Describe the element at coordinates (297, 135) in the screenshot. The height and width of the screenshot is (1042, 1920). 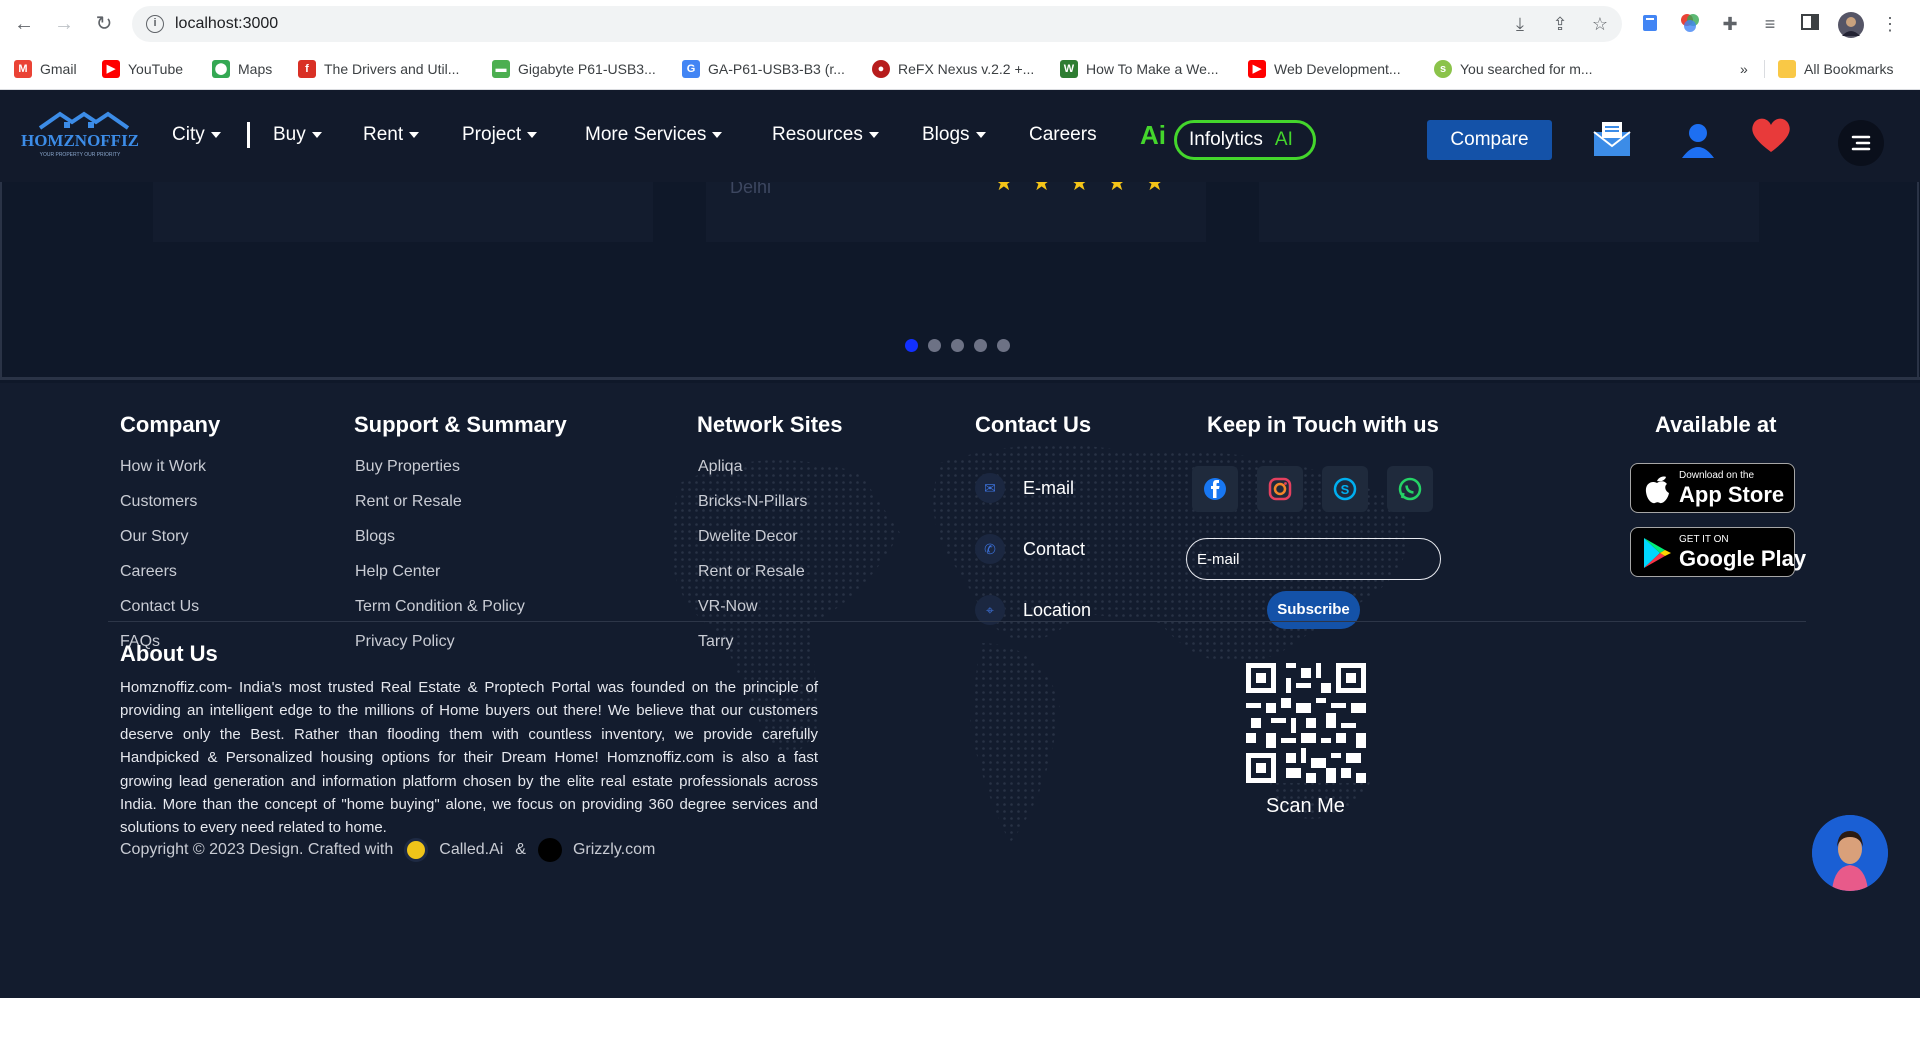
I see `nav-buy-dropdown: Buy` at that location.